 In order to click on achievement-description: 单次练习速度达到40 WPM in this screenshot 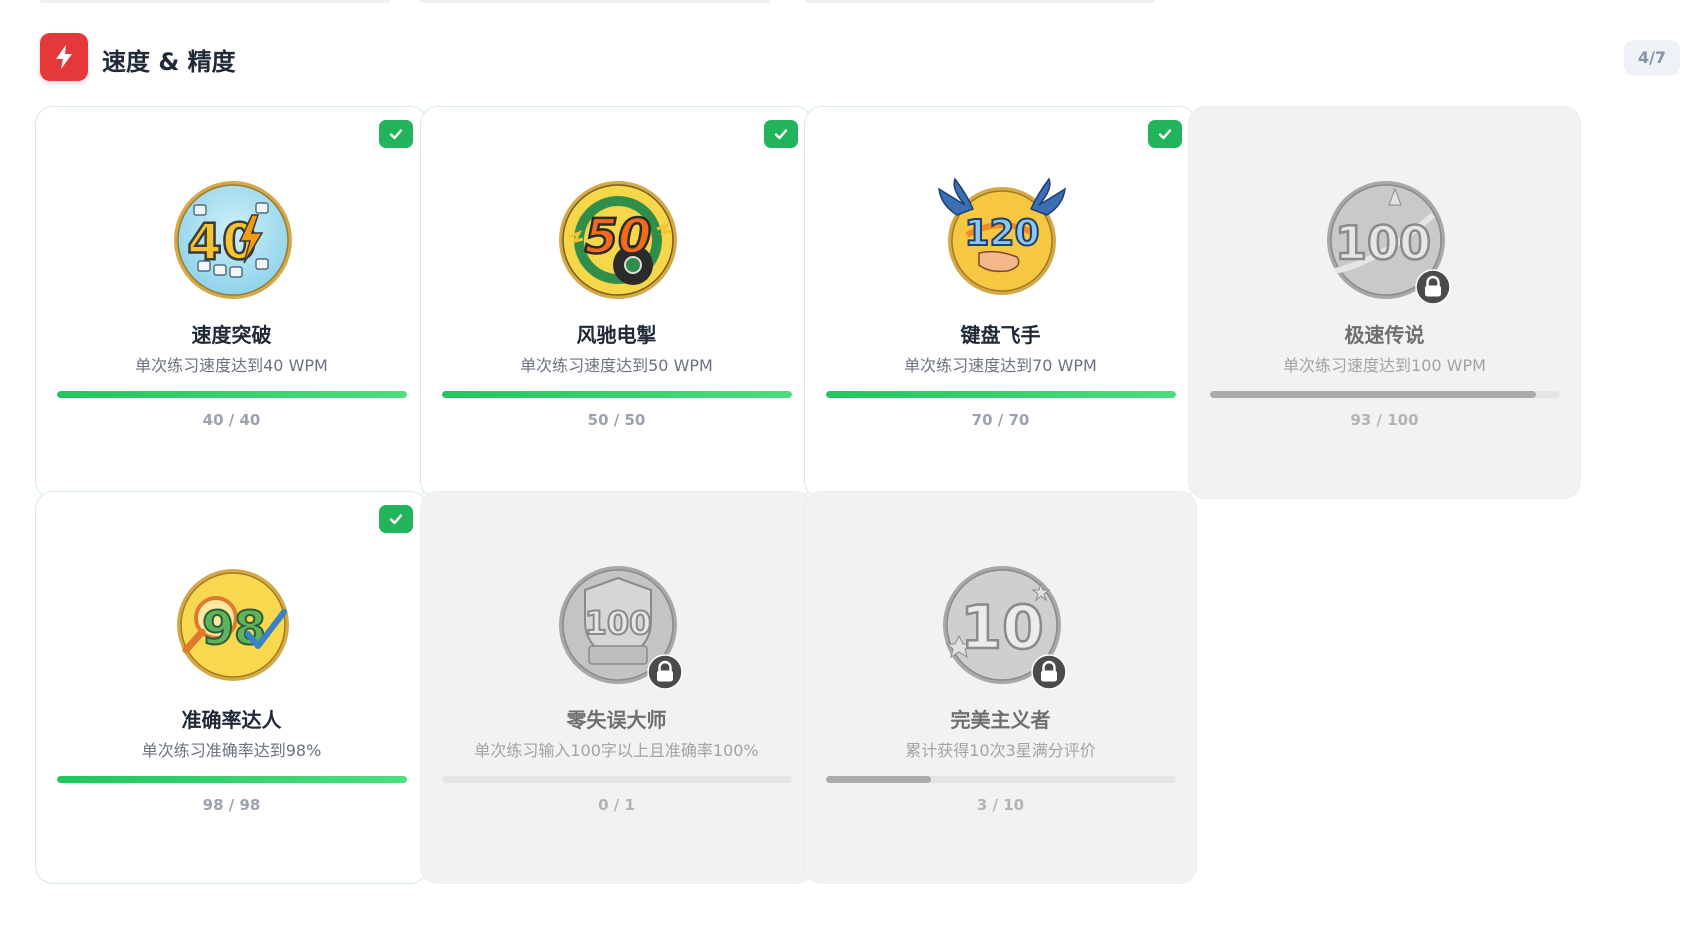, I will do `click(231, 365)`.